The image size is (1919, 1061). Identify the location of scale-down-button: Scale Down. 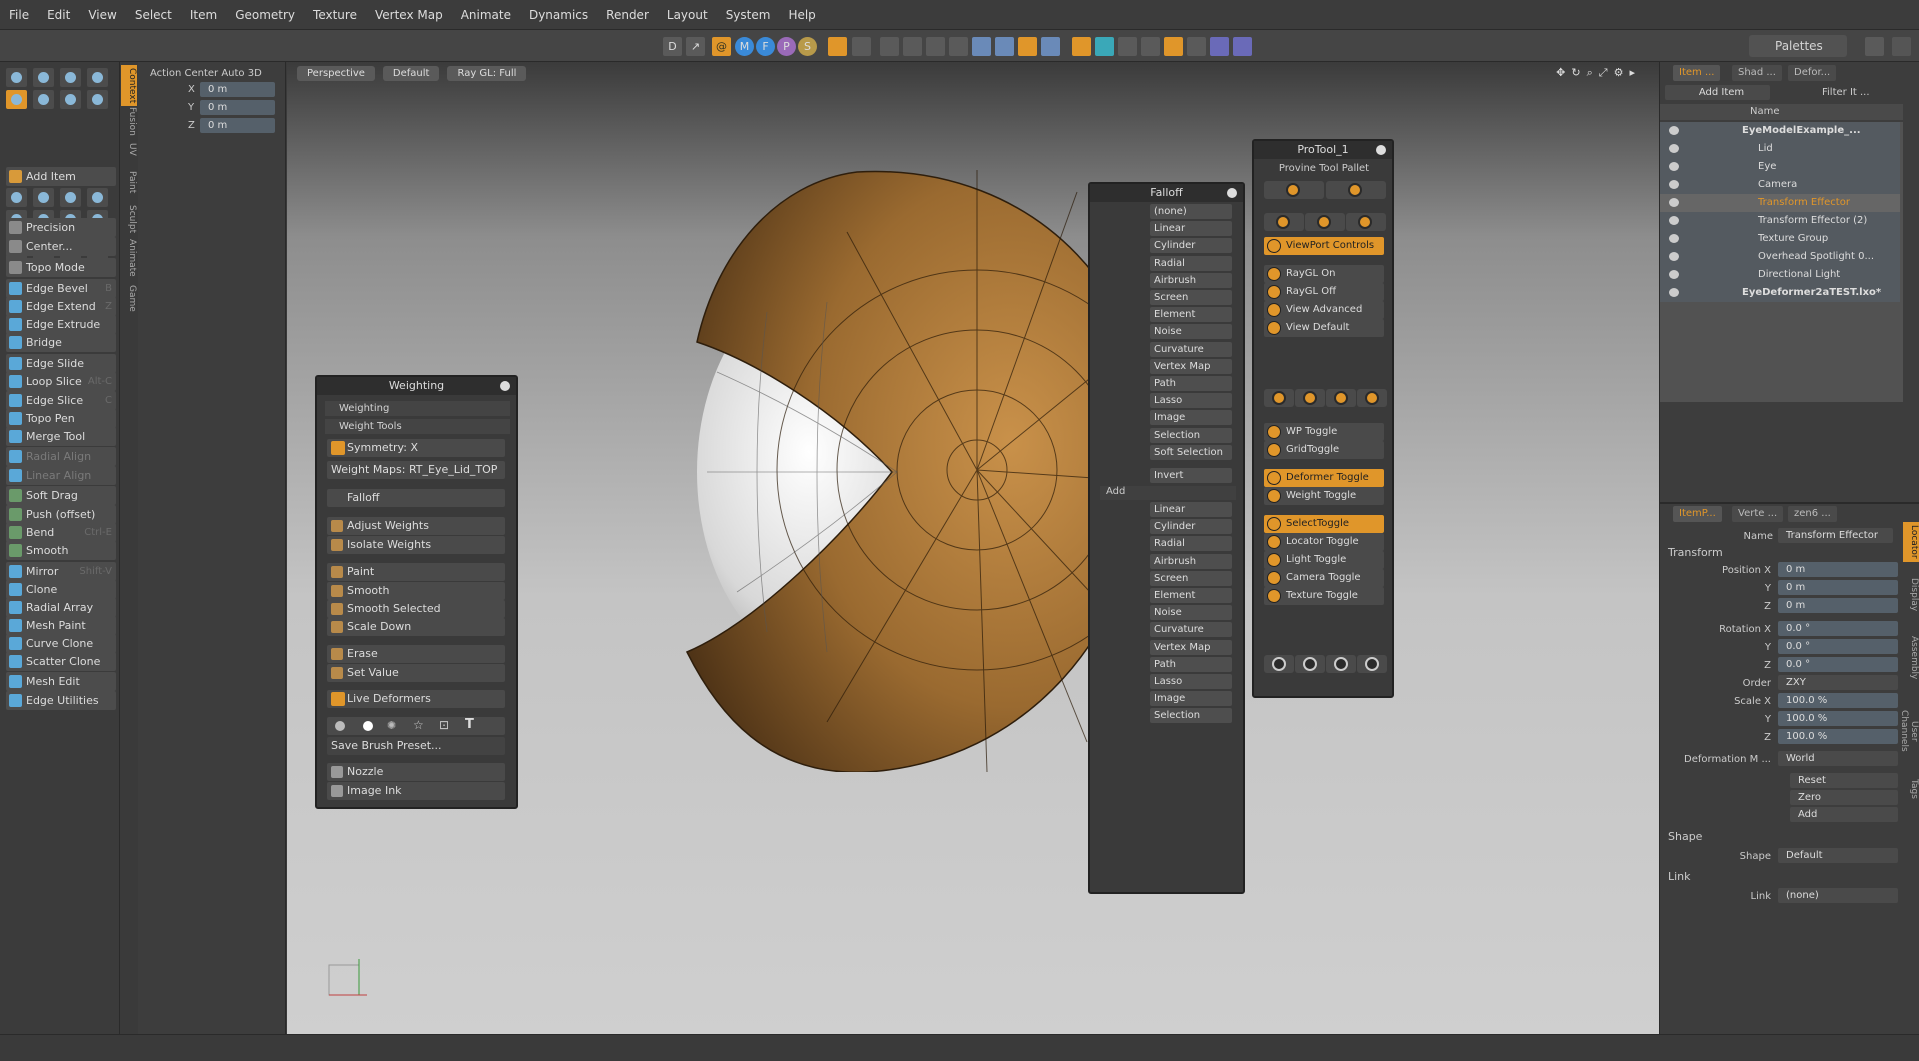
(416, 627).